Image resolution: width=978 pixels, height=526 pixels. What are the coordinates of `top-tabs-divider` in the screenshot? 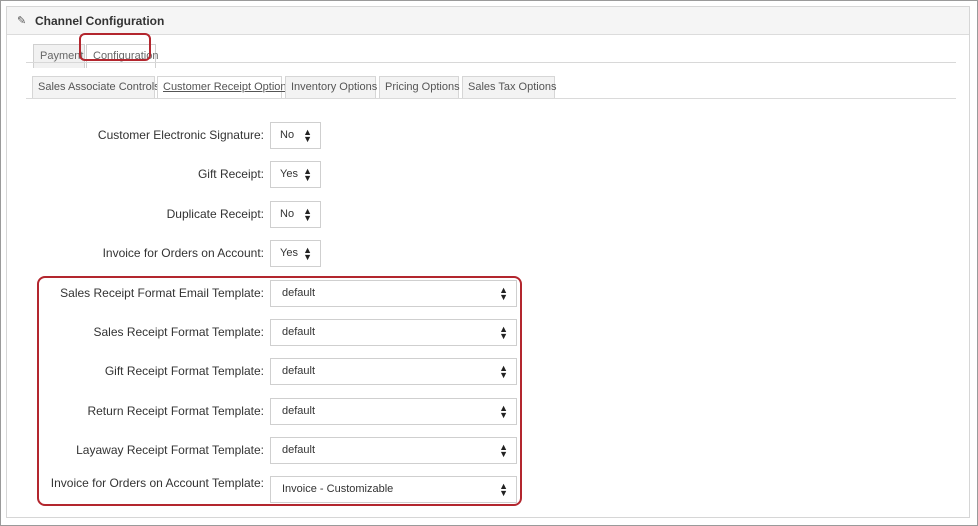 It's located at (491, 62).